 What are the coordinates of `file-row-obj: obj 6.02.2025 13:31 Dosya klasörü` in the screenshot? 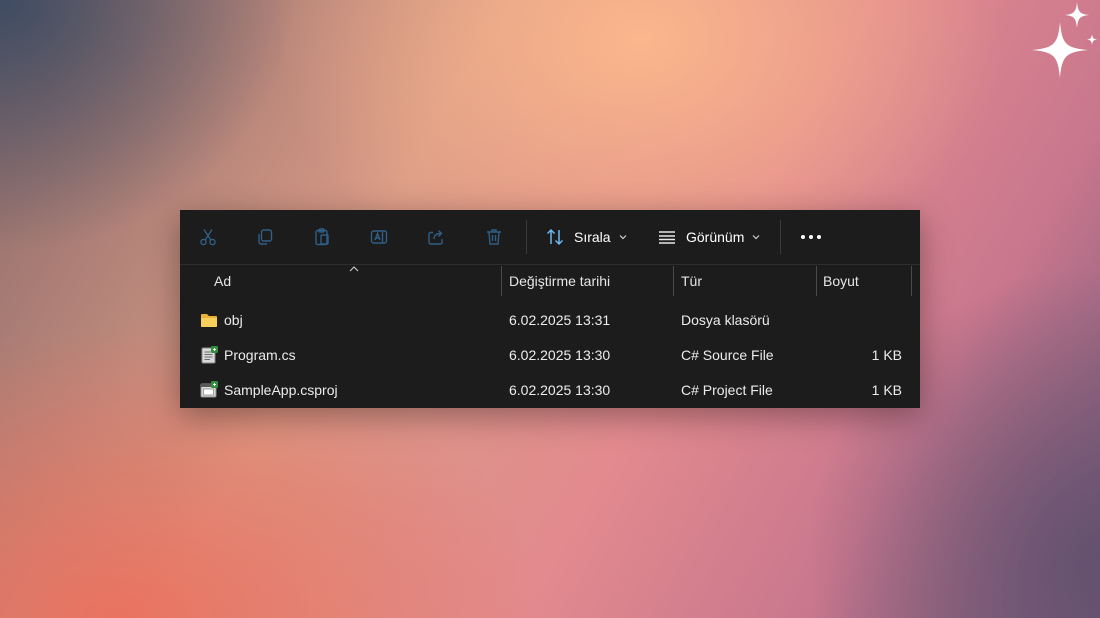 It's located at (550, 319).